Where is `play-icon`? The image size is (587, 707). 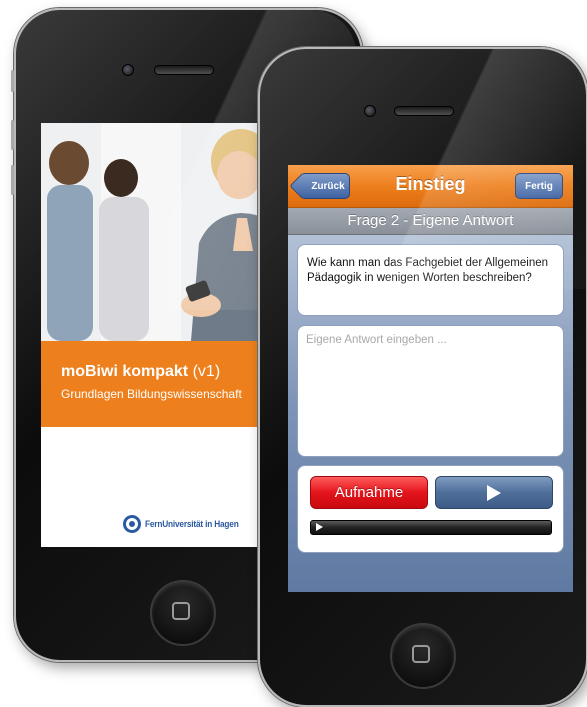 play-icon is located at coordinates (494, 492).